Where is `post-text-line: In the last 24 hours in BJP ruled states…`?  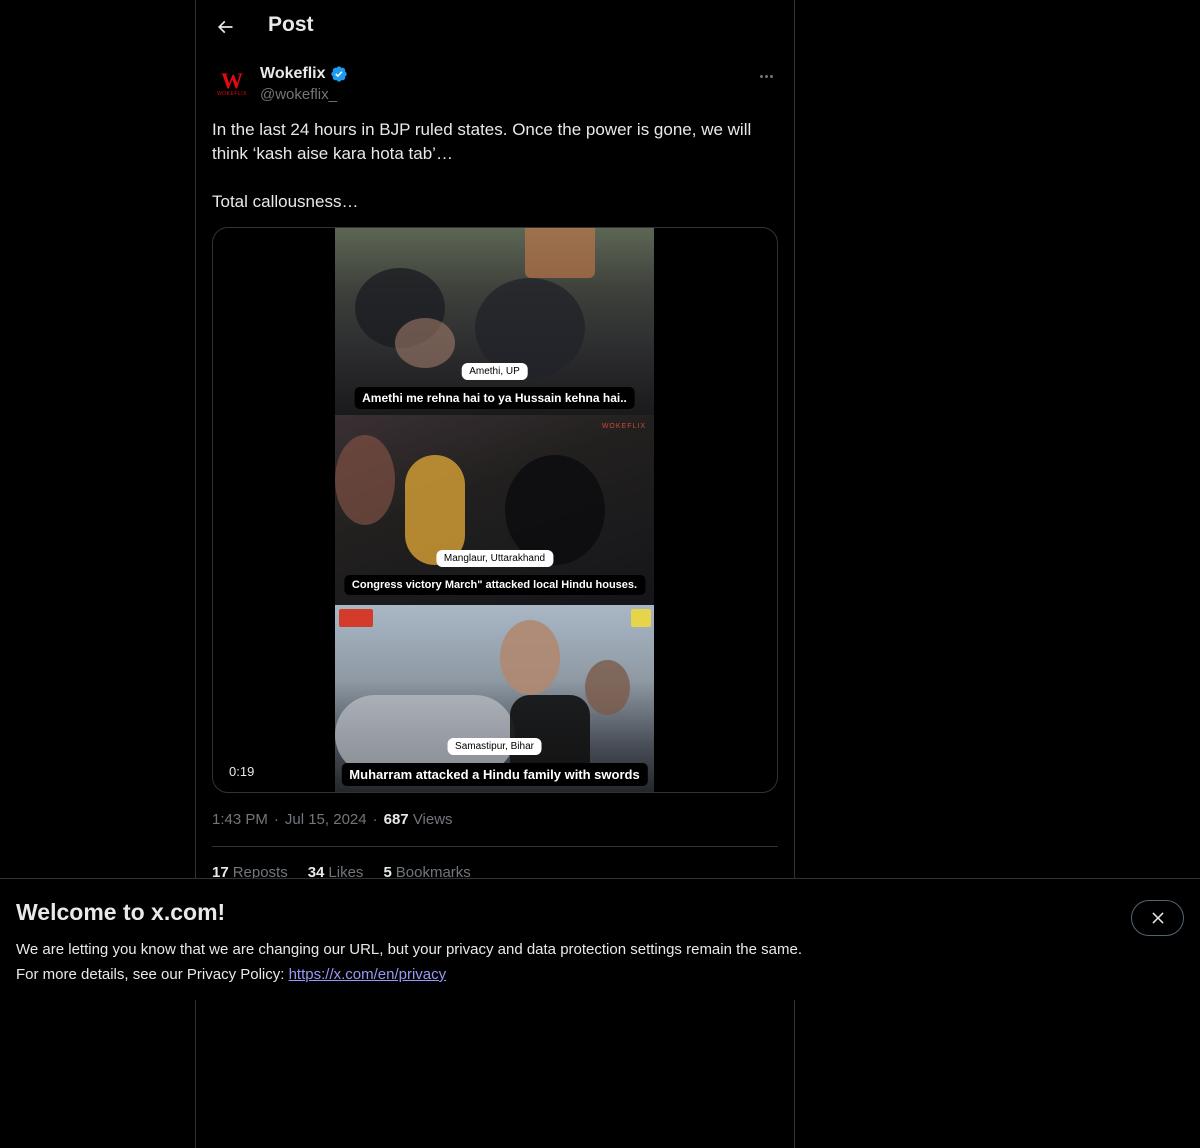
post-text-line: In the last 24 hours in BJP ruled states… is located at coordinates (482, 141).